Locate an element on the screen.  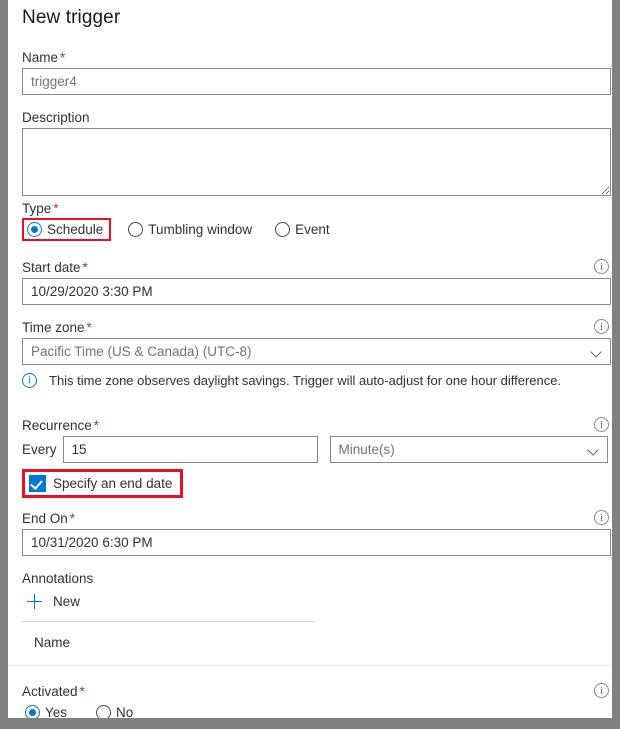
recurrence-field-group: Recurrence * i is located at coordinates (317, 425).